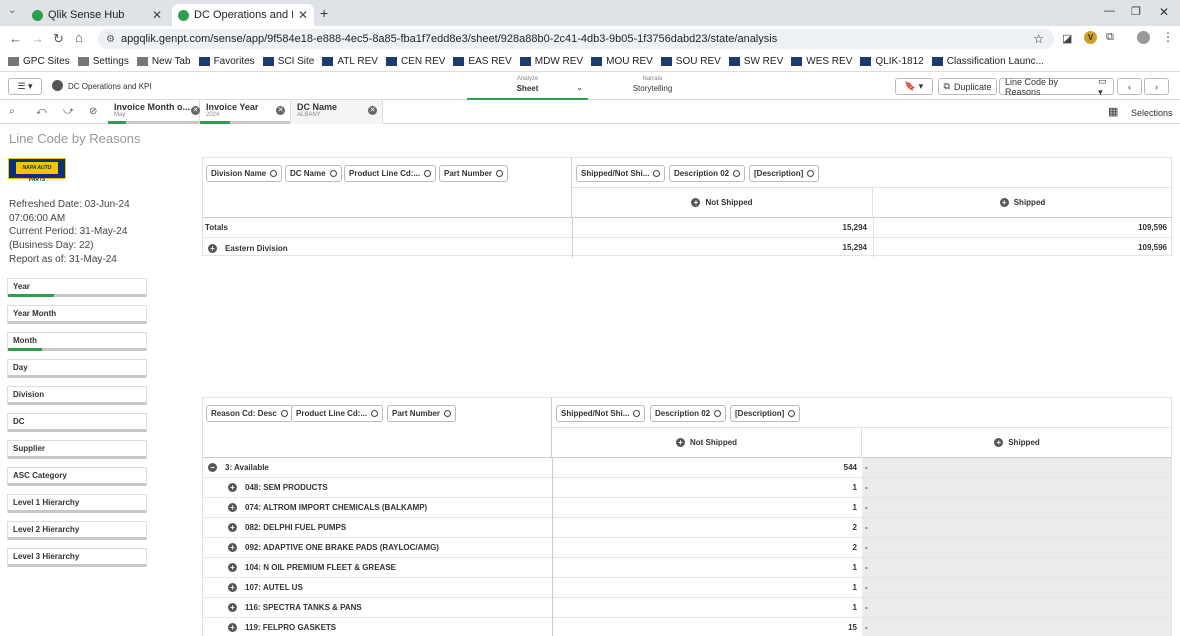  Describe the element at coordinates (15, 38) in the screenshot. I see `back-icon: ←` at that location.